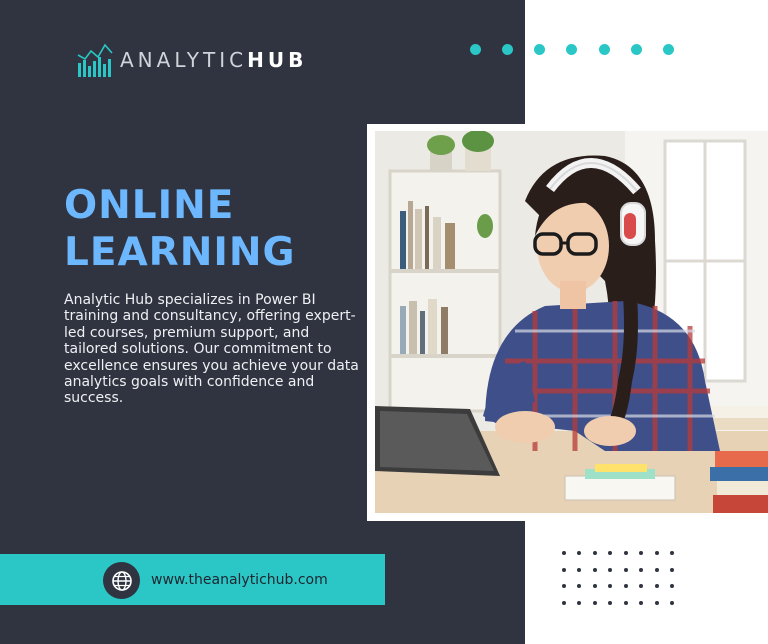 The height and width of the screenshot is (644, 768). What do you see at coordinates (239, 580) in the screenshot?
I see `website-link: www.theanalytichub.com` at bounding box center [239, 580].